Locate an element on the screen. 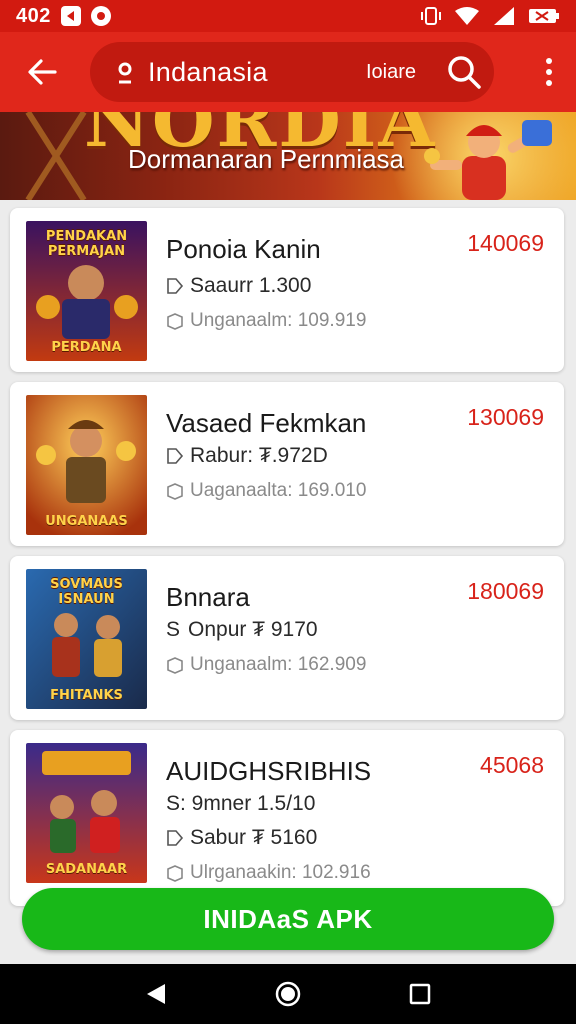 This screenshot has height=1024, width=576. status-bar: 402 is located at coordinates (288, 16).